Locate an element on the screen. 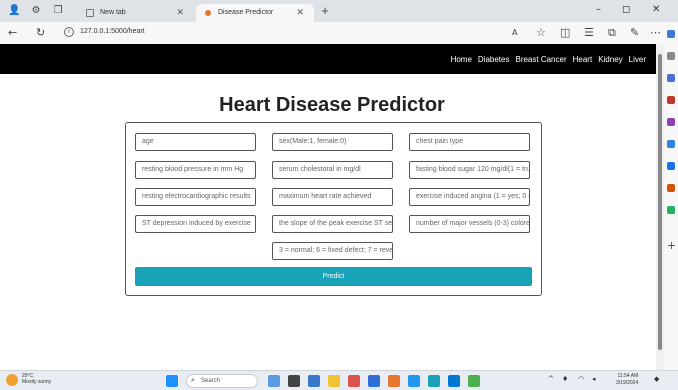 The width and height of the screenshot is (678, 390). workspaces-icon: ⚙ is located at coordinates (36, 11).